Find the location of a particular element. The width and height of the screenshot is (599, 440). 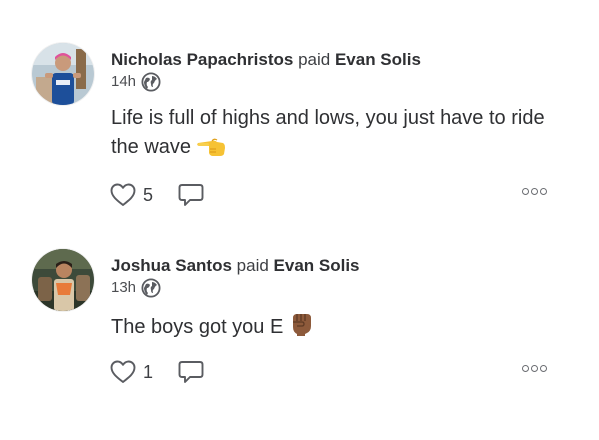

message-text: The boys got you E is located at coordinates (197, 327).